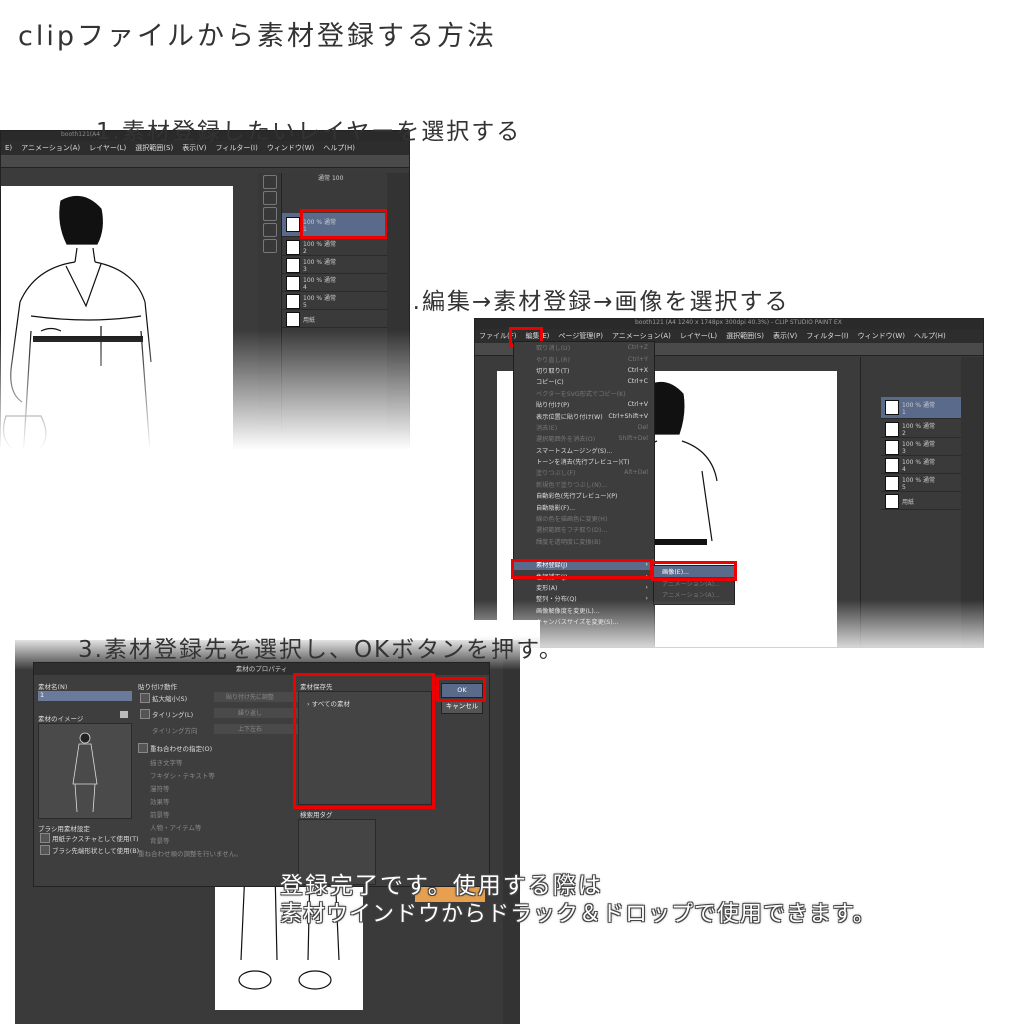 This screenshot has height=1024, width=1024. Describe the element at coordinates (921, 408) in the screenshot. I see `layer-row: 100 % 通常 1` at that location.